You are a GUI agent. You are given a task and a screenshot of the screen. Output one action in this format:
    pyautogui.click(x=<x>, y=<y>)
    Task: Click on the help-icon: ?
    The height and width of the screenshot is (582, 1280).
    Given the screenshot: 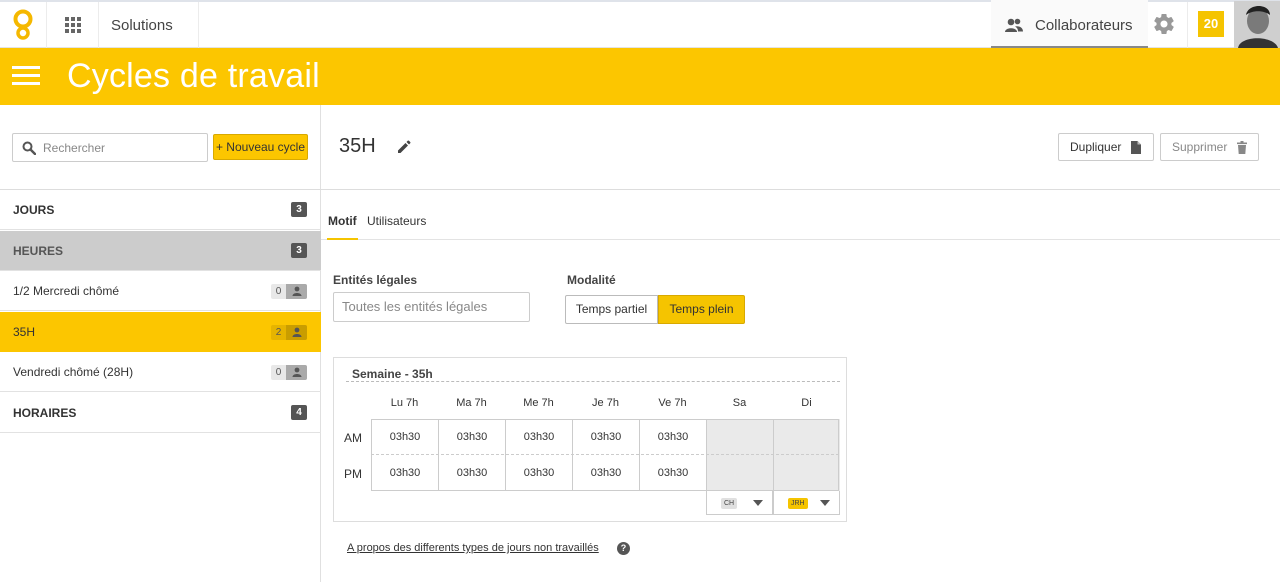 What is the action you would take?
    pyautogui.click(x=623, y=548)
    